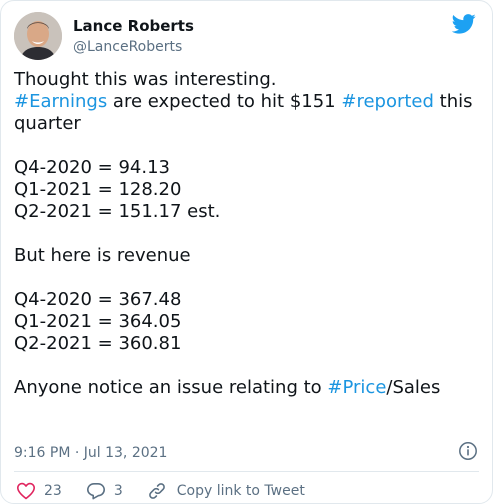  I want to click on tweet-timestamp: 9:16 PM · Jul 13, 2021, so click(90, 453).